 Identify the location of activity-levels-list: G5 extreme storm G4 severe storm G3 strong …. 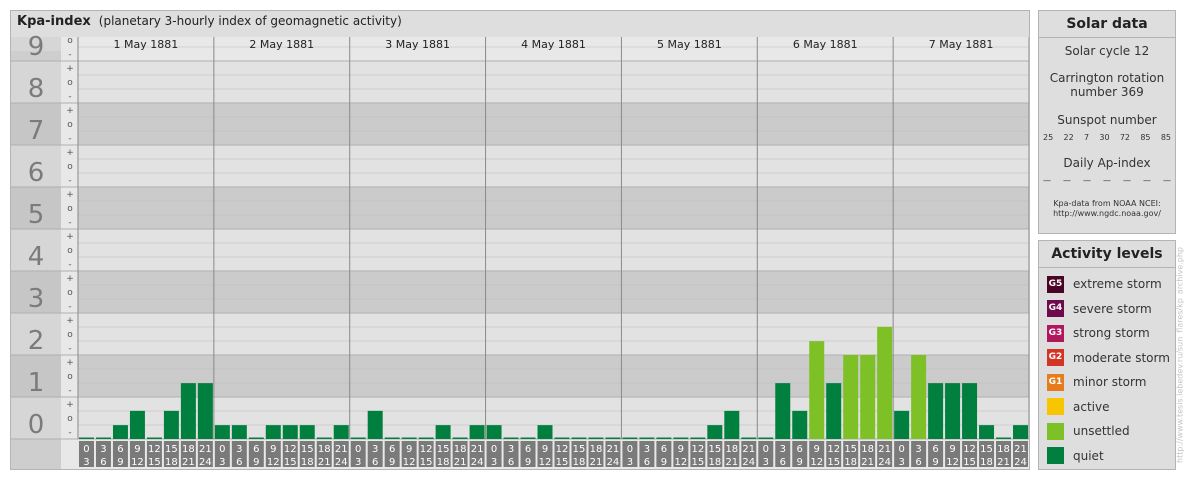
(1107, 368).